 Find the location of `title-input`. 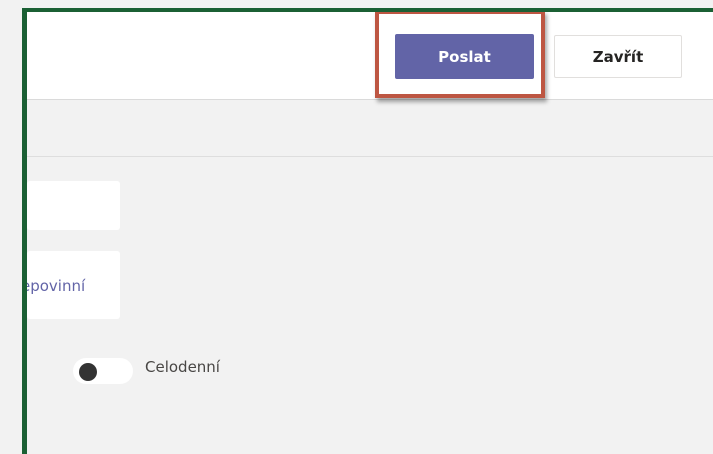

title-input is located at coordinates (73, 205).